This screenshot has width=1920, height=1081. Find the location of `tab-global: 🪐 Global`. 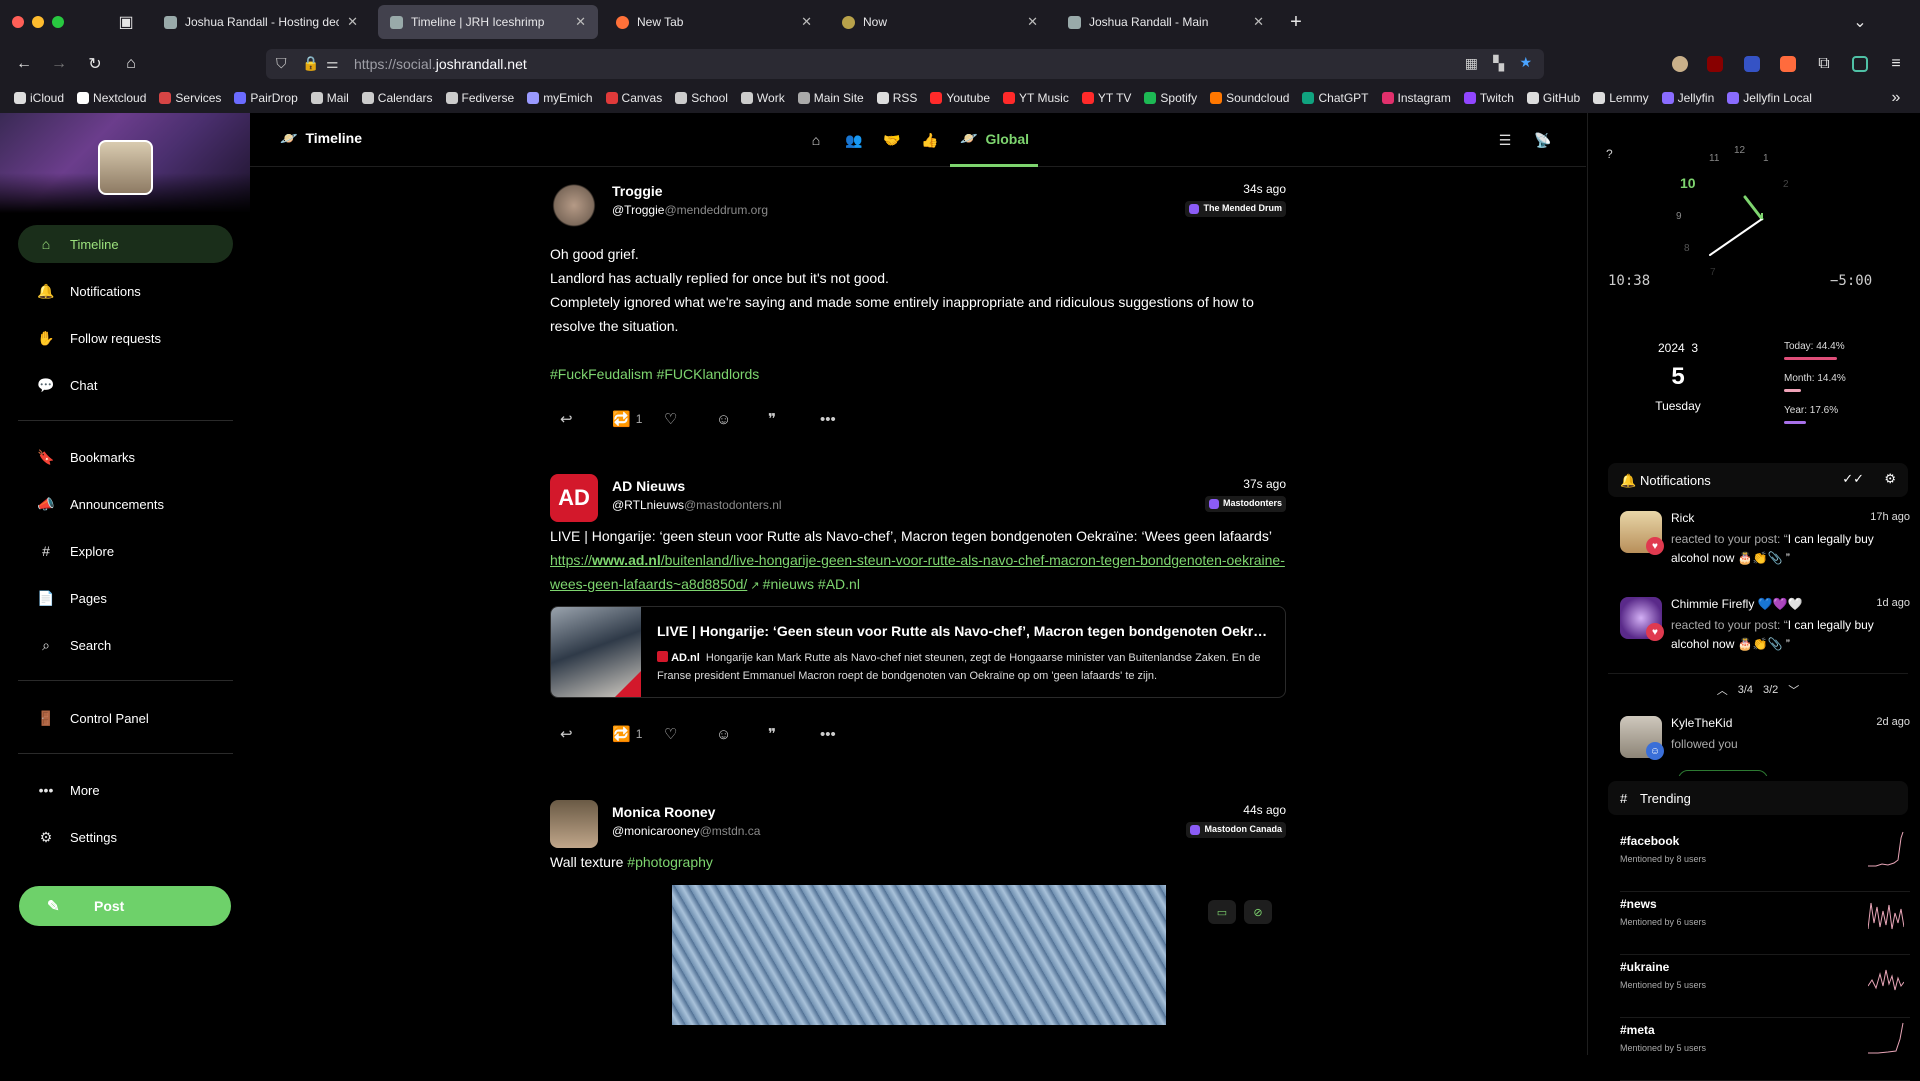

tab-global: 🪐 Global is located at coordinates (994, 140).